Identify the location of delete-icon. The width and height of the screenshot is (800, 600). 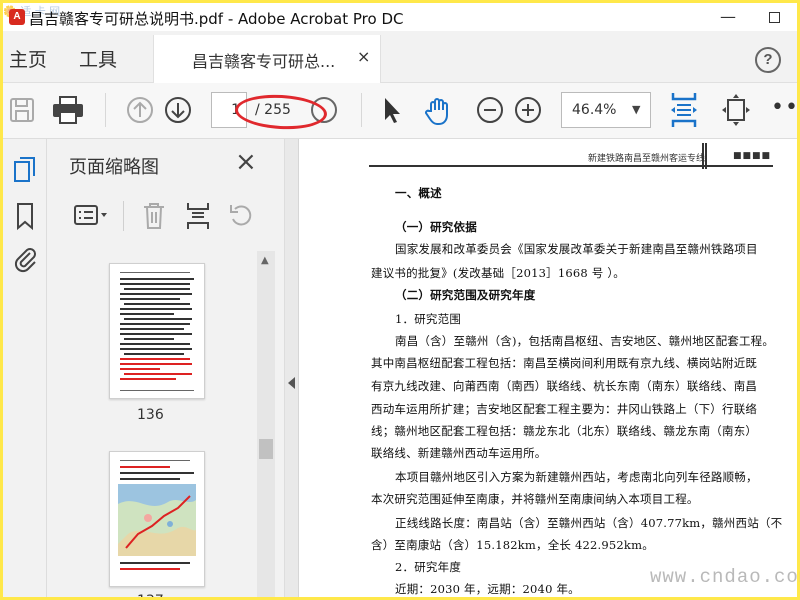
(154, 216).